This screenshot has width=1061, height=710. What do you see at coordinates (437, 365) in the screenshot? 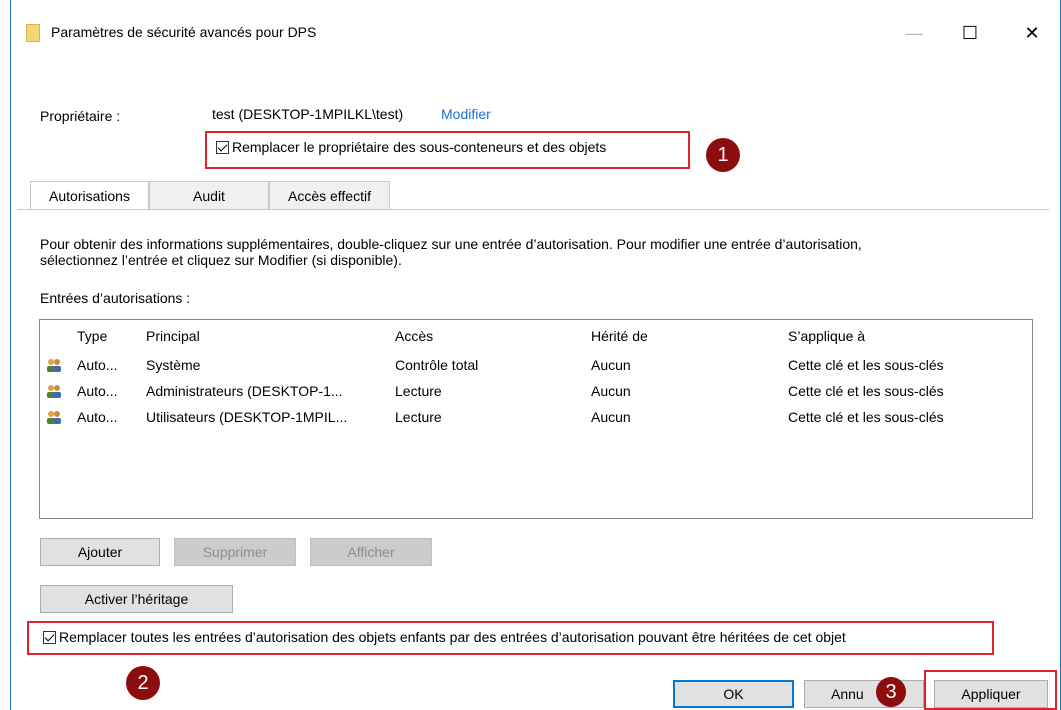
I see `cell-access: Contrôle total` at bounding box center [437, 365].